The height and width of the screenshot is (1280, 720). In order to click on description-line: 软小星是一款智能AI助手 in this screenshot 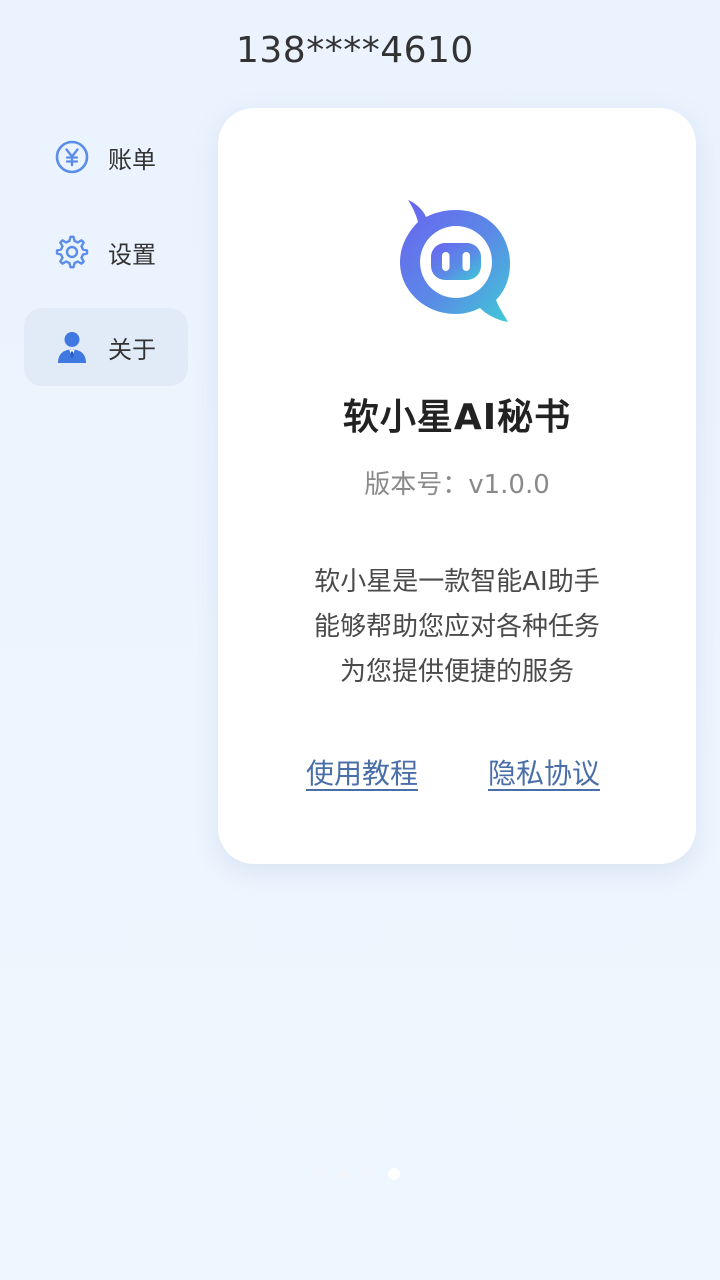, I will do `click(457, 582)`.